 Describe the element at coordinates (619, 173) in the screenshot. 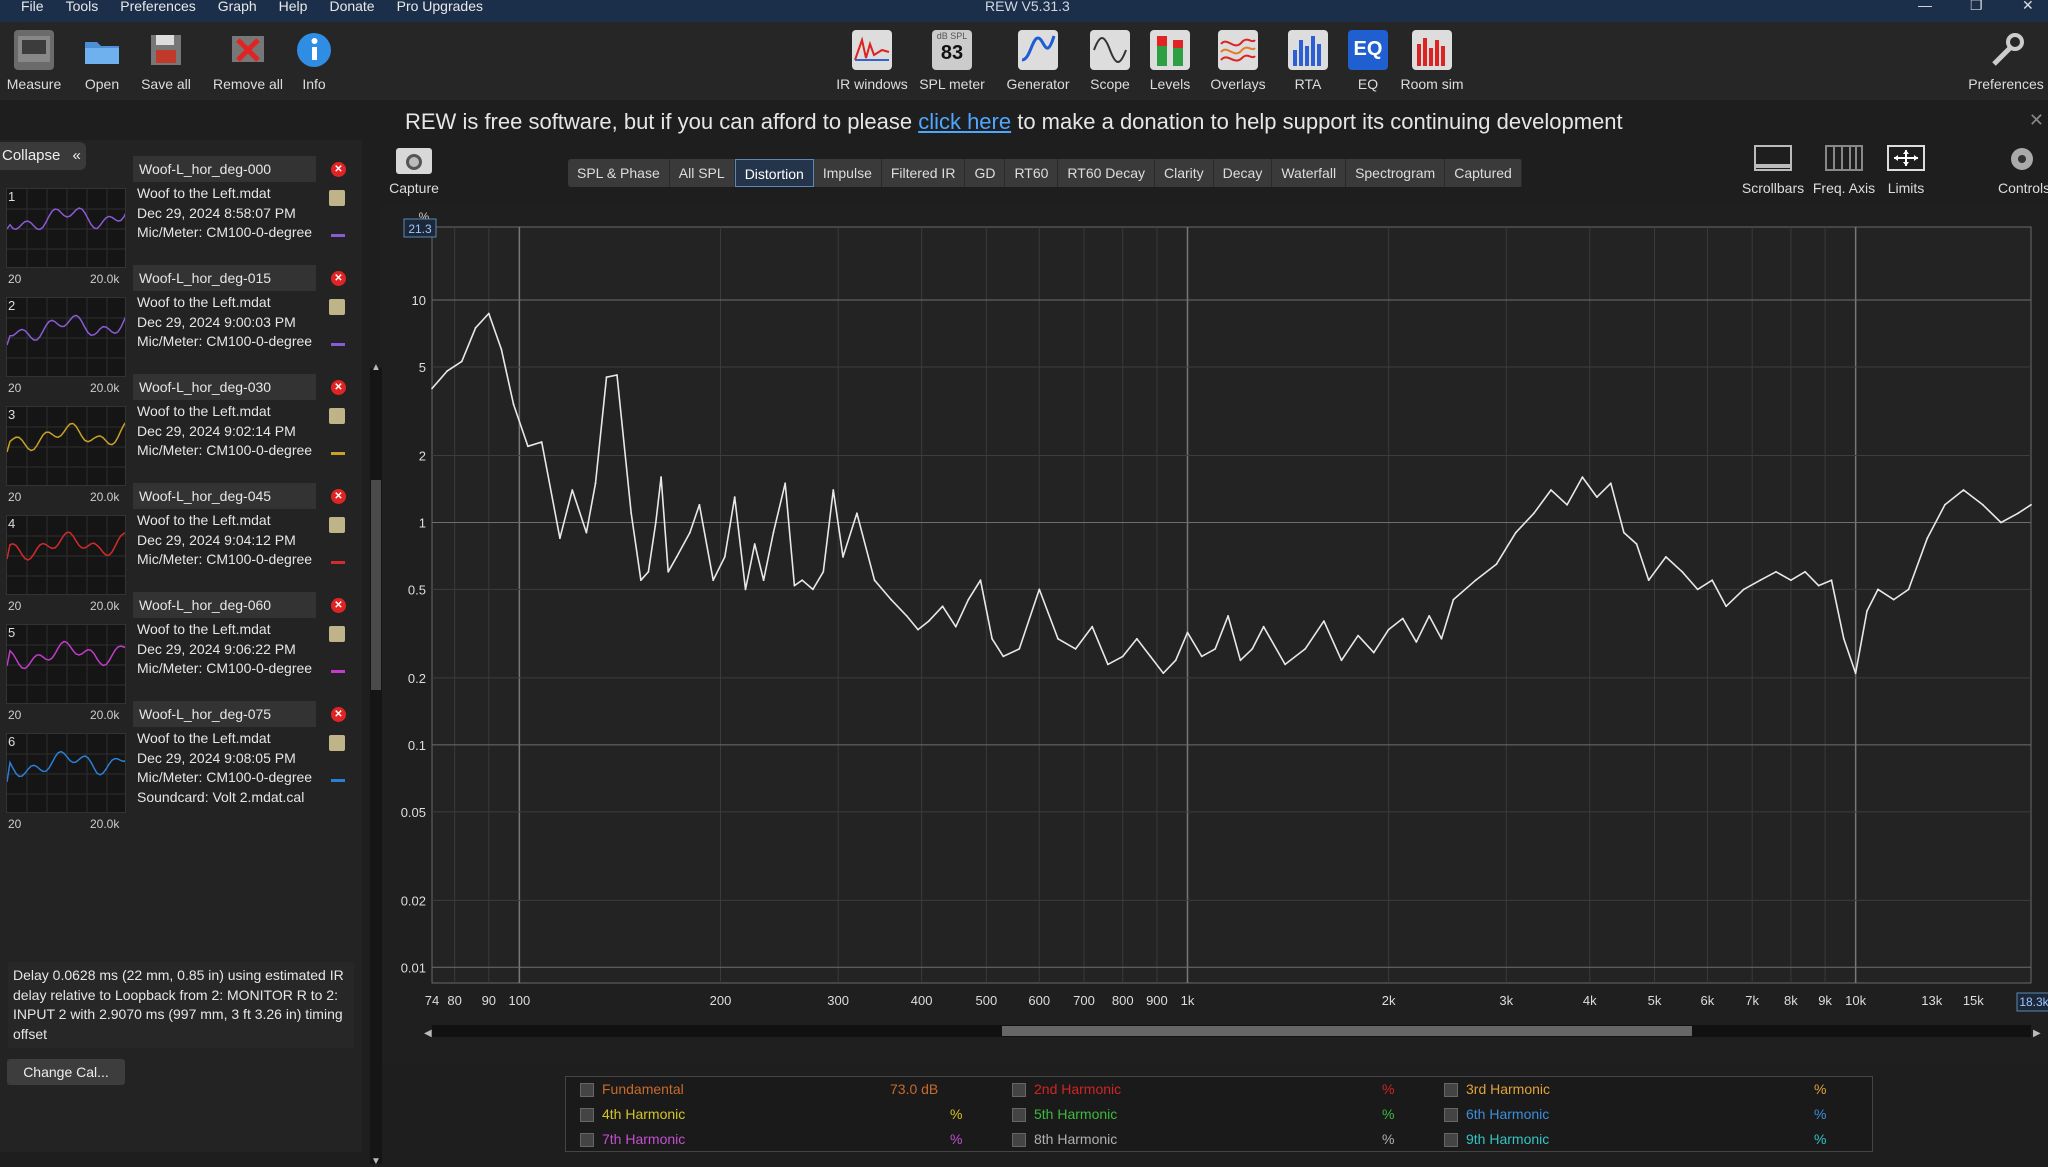

I see `tab-spl-phase: SPL & Phase` at that location.